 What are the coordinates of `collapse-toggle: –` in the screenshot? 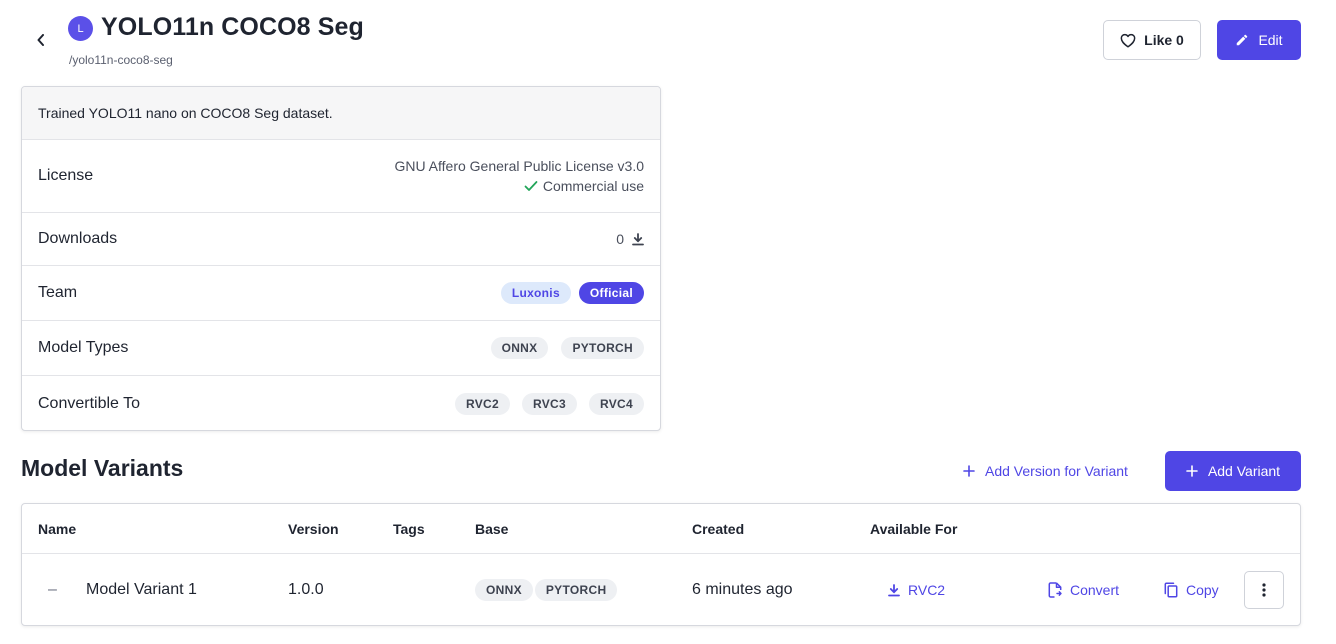 It's located at (52, 589).